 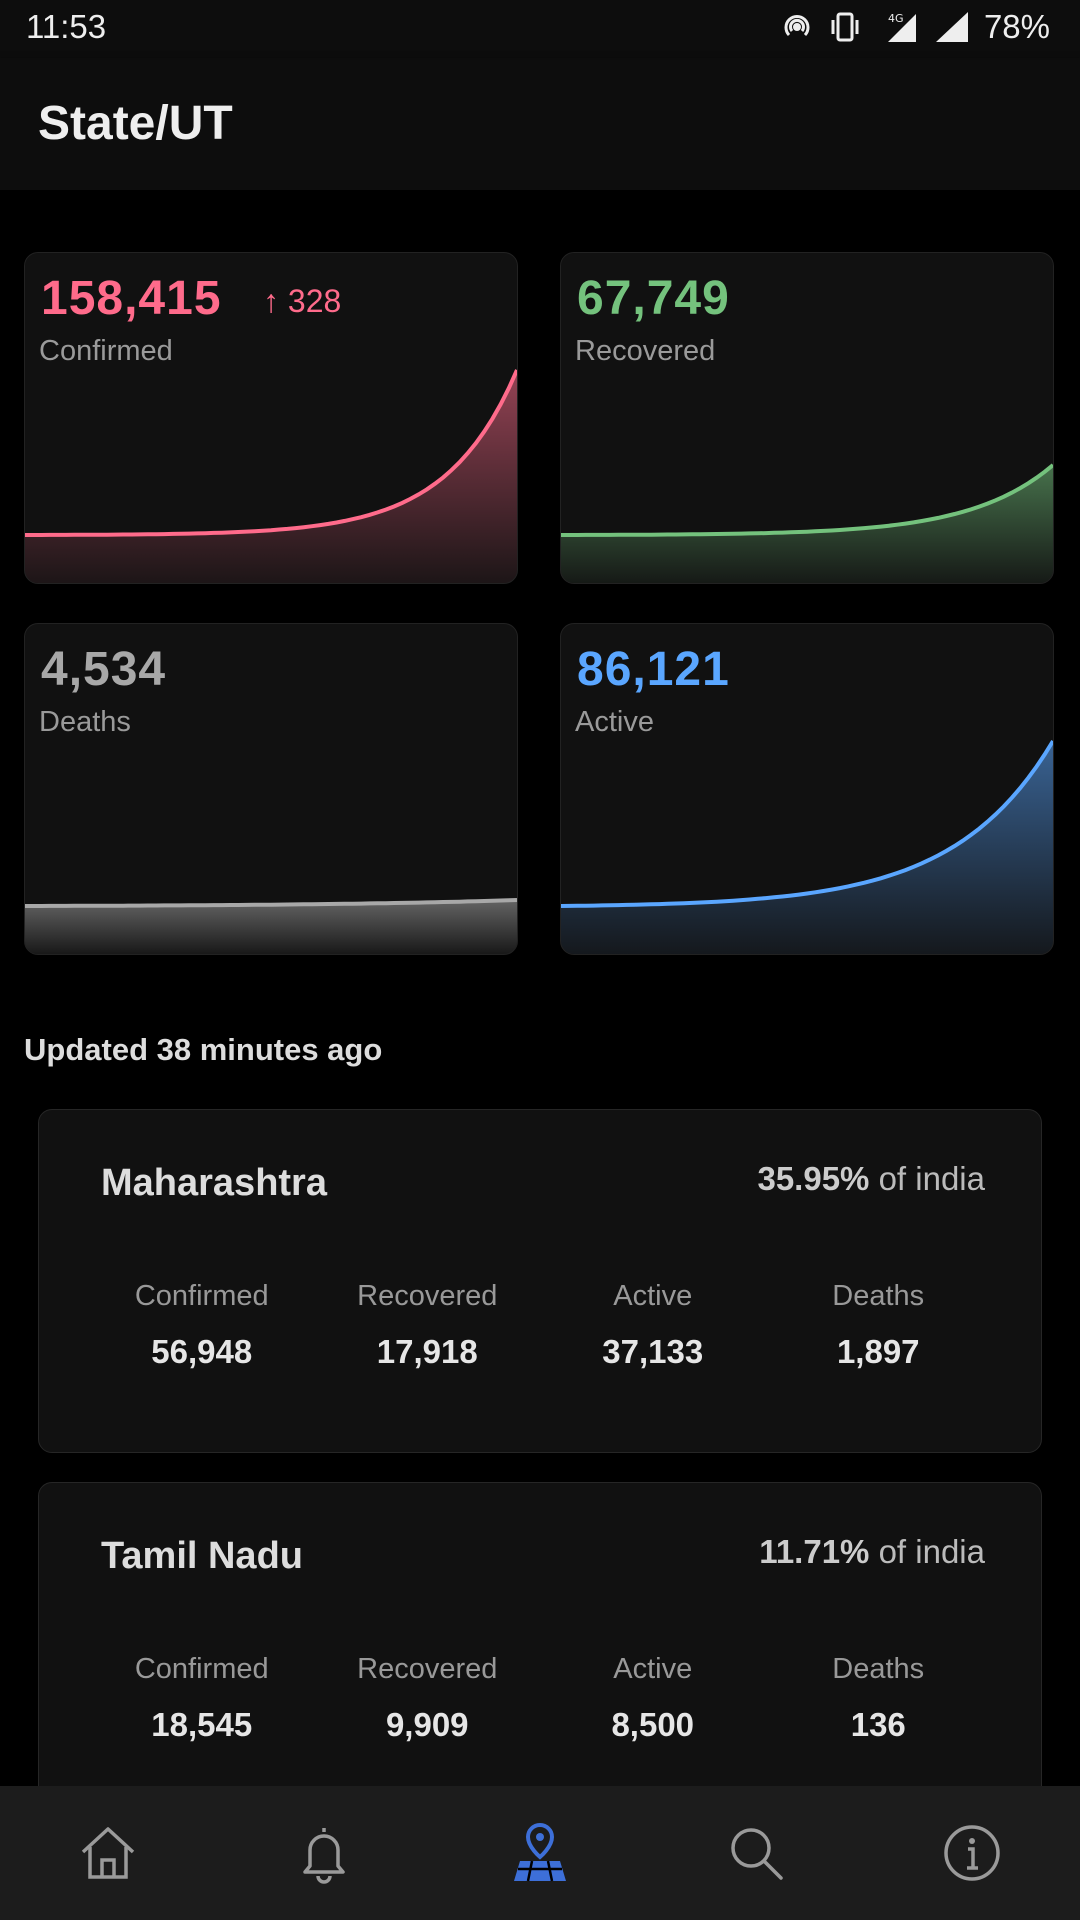 What do you see at coordinates (653, 1351) in the screenshot?
I see `stat-value: 37,133` at bounding box center [653, 1351].